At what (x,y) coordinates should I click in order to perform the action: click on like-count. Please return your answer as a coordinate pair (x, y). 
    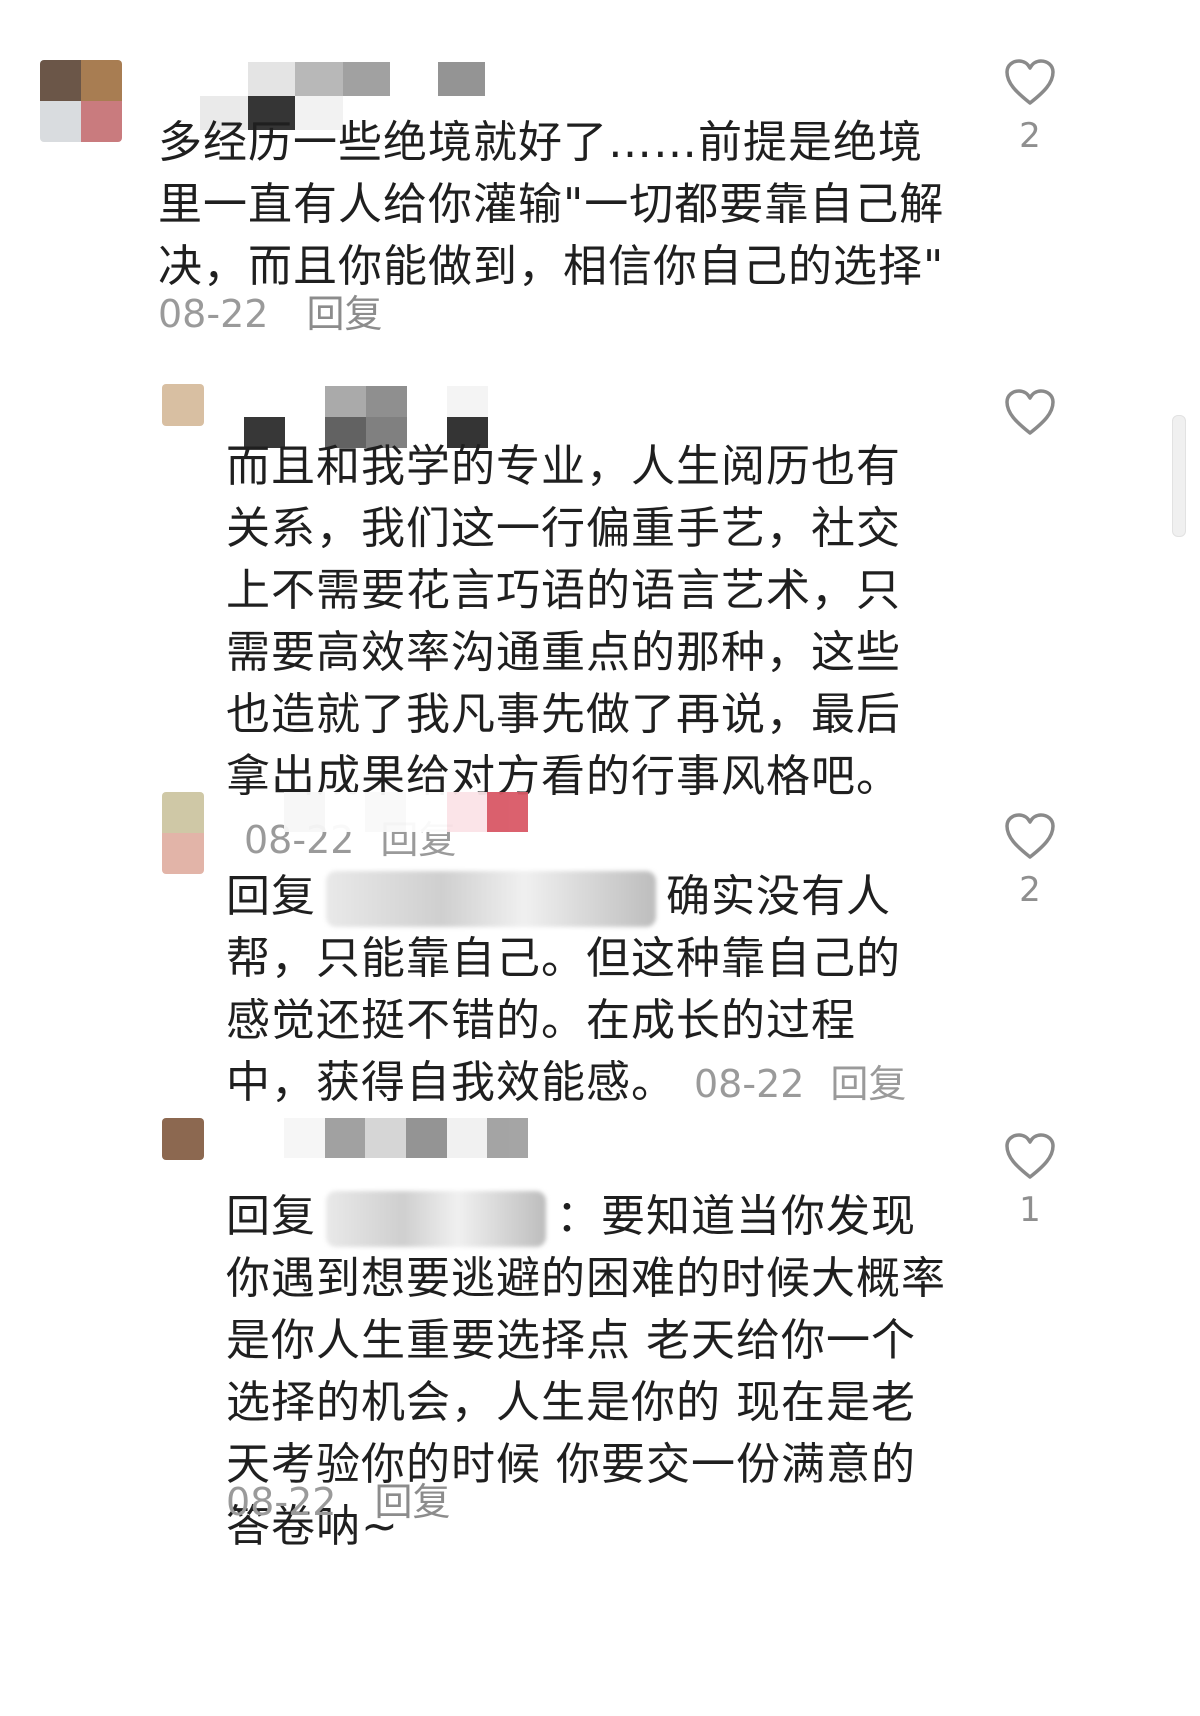
    Looking at the image, I should click on (1030, 466).